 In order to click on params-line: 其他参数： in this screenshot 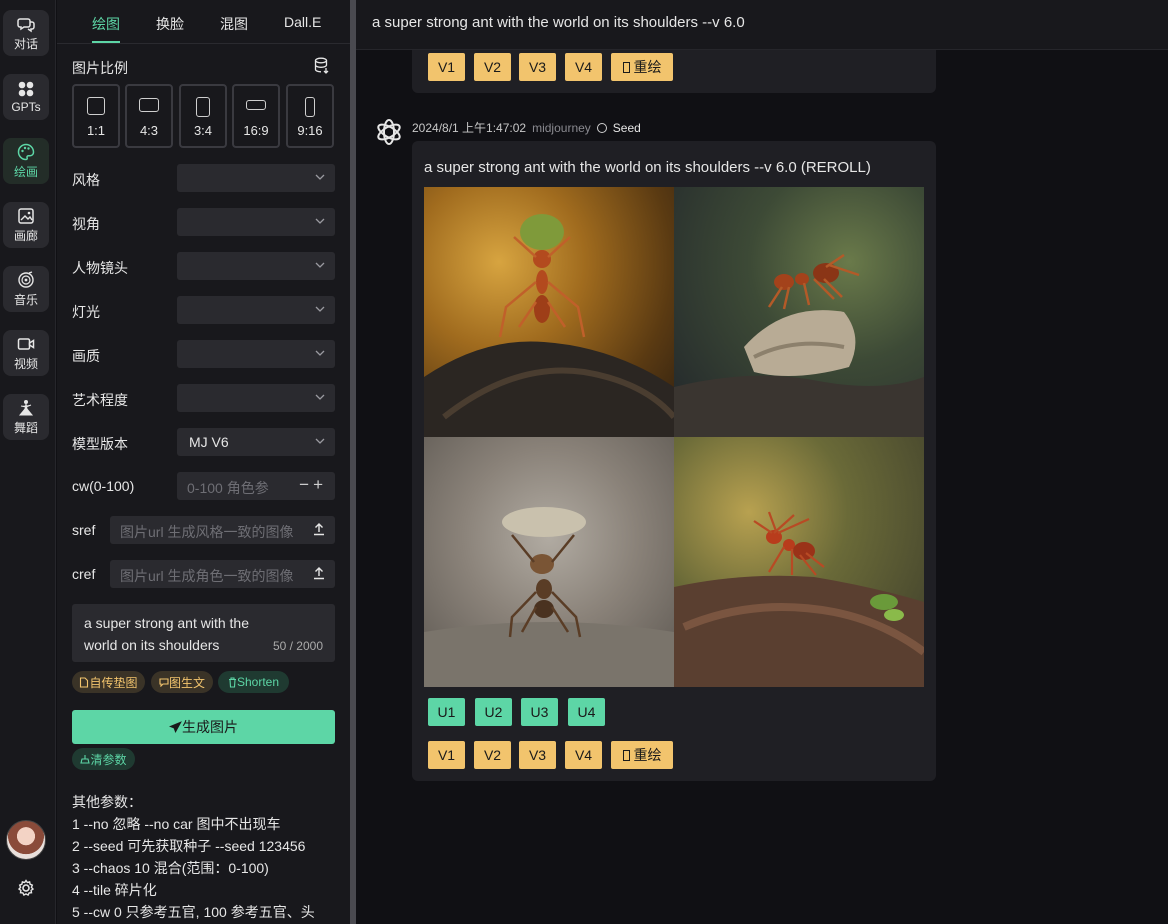, I will do `click(107, 802)`.